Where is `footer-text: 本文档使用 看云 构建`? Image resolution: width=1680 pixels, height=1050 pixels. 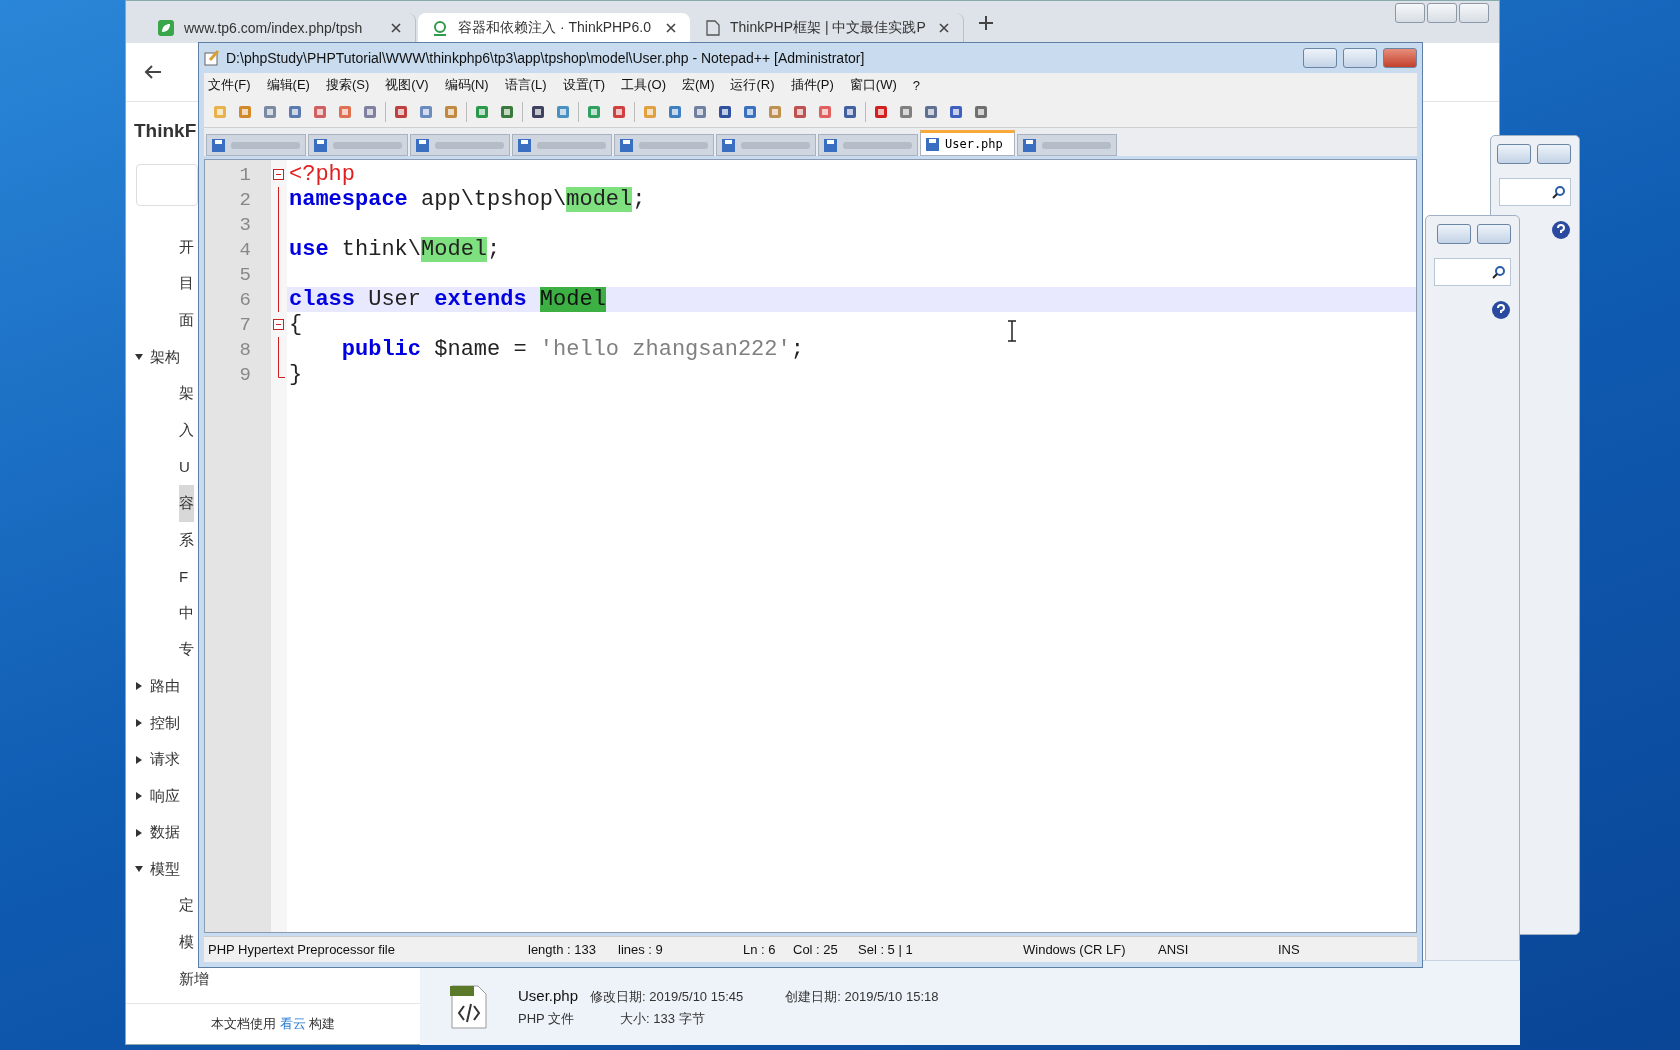 footer-text: 本文档使用 看云 构建 is located at coordinates (273, 1024).